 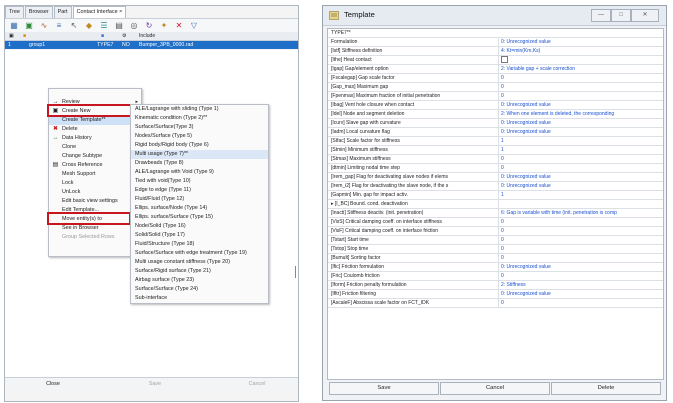 What do you see at coordinates (495, 240) in the screenshot?
I see `property-row: [Tstart] Start time 0` at bounding box center [495, 240].